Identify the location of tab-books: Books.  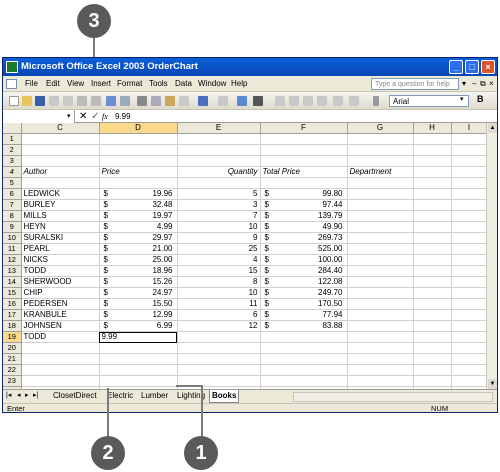
(224, 396).